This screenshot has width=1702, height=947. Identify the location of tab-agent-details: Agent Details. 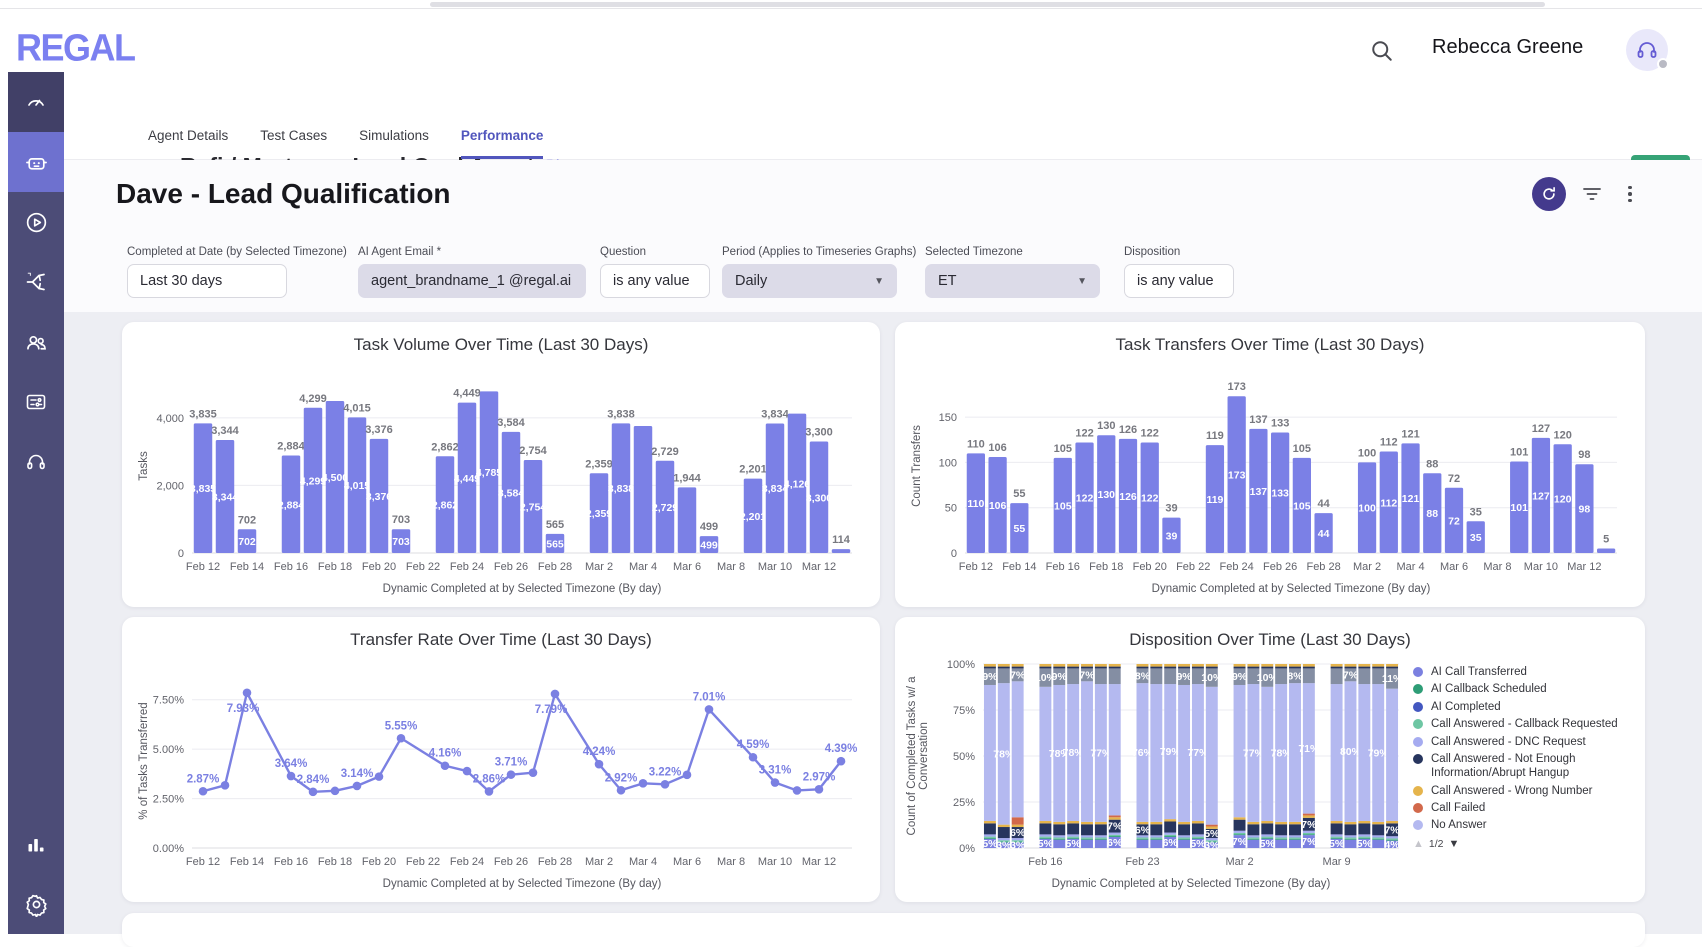
(188, 143).